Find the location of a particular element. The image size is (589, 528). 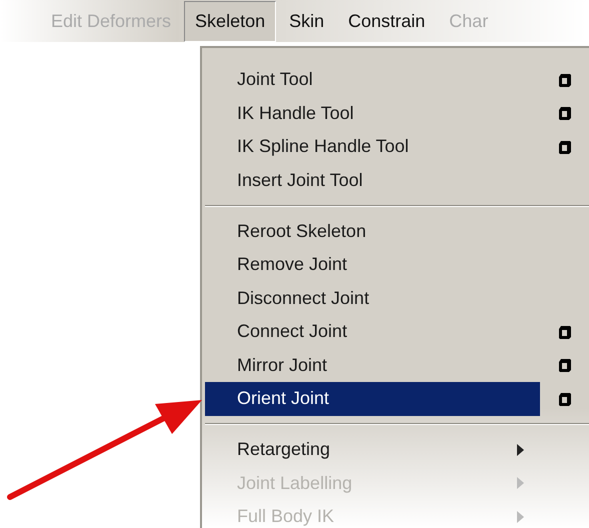

menubar-item: Skin is located at coordinates (307, 21).